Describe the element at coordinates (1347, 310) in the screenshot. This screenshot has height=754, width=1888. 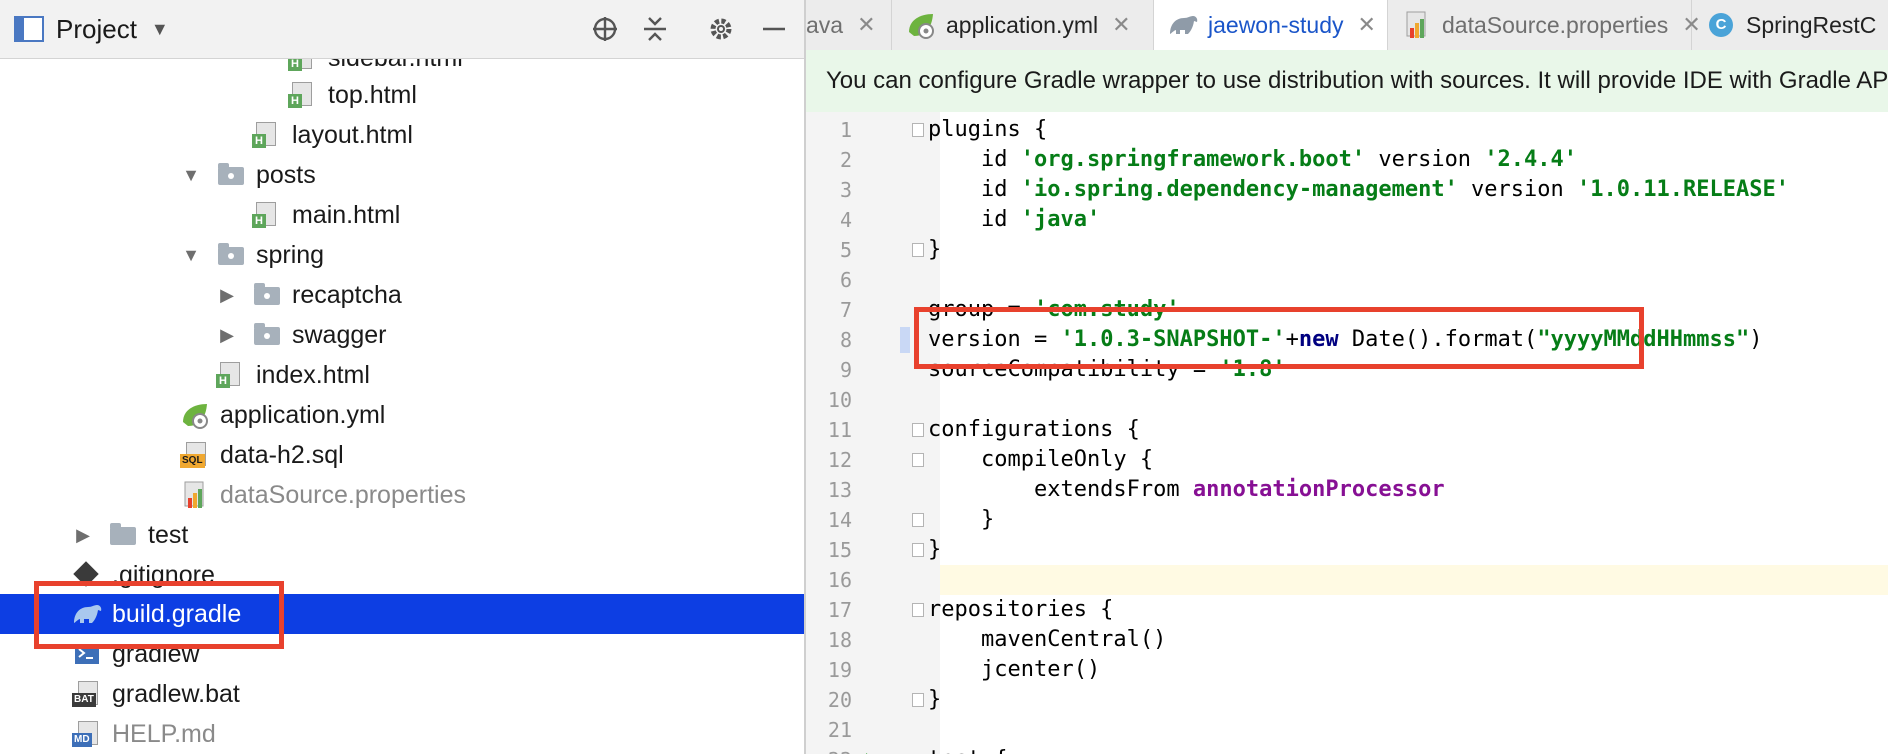
I see `code-line: 7 group = 'com.study'` at that location.